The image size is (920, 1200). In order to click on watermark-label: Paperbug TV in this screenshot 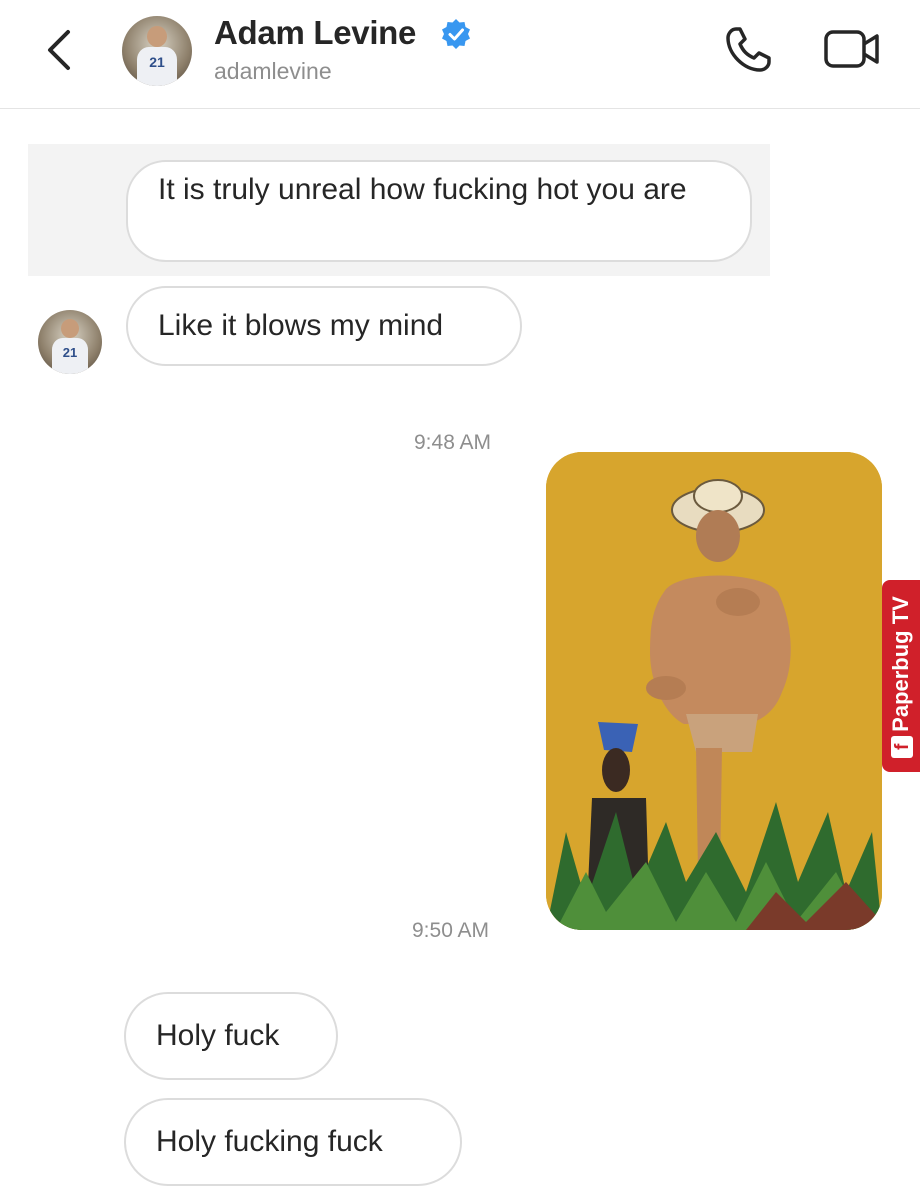, I will do `click(900, 664)`.